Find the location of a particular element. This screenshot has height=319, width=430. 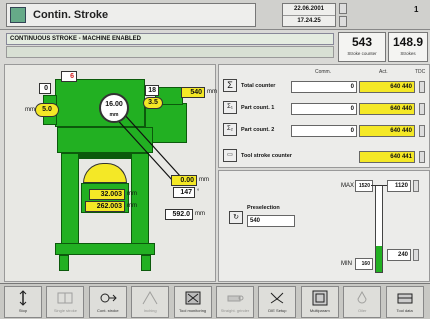

level-gauge-fill is located at coordinates (379, 259).